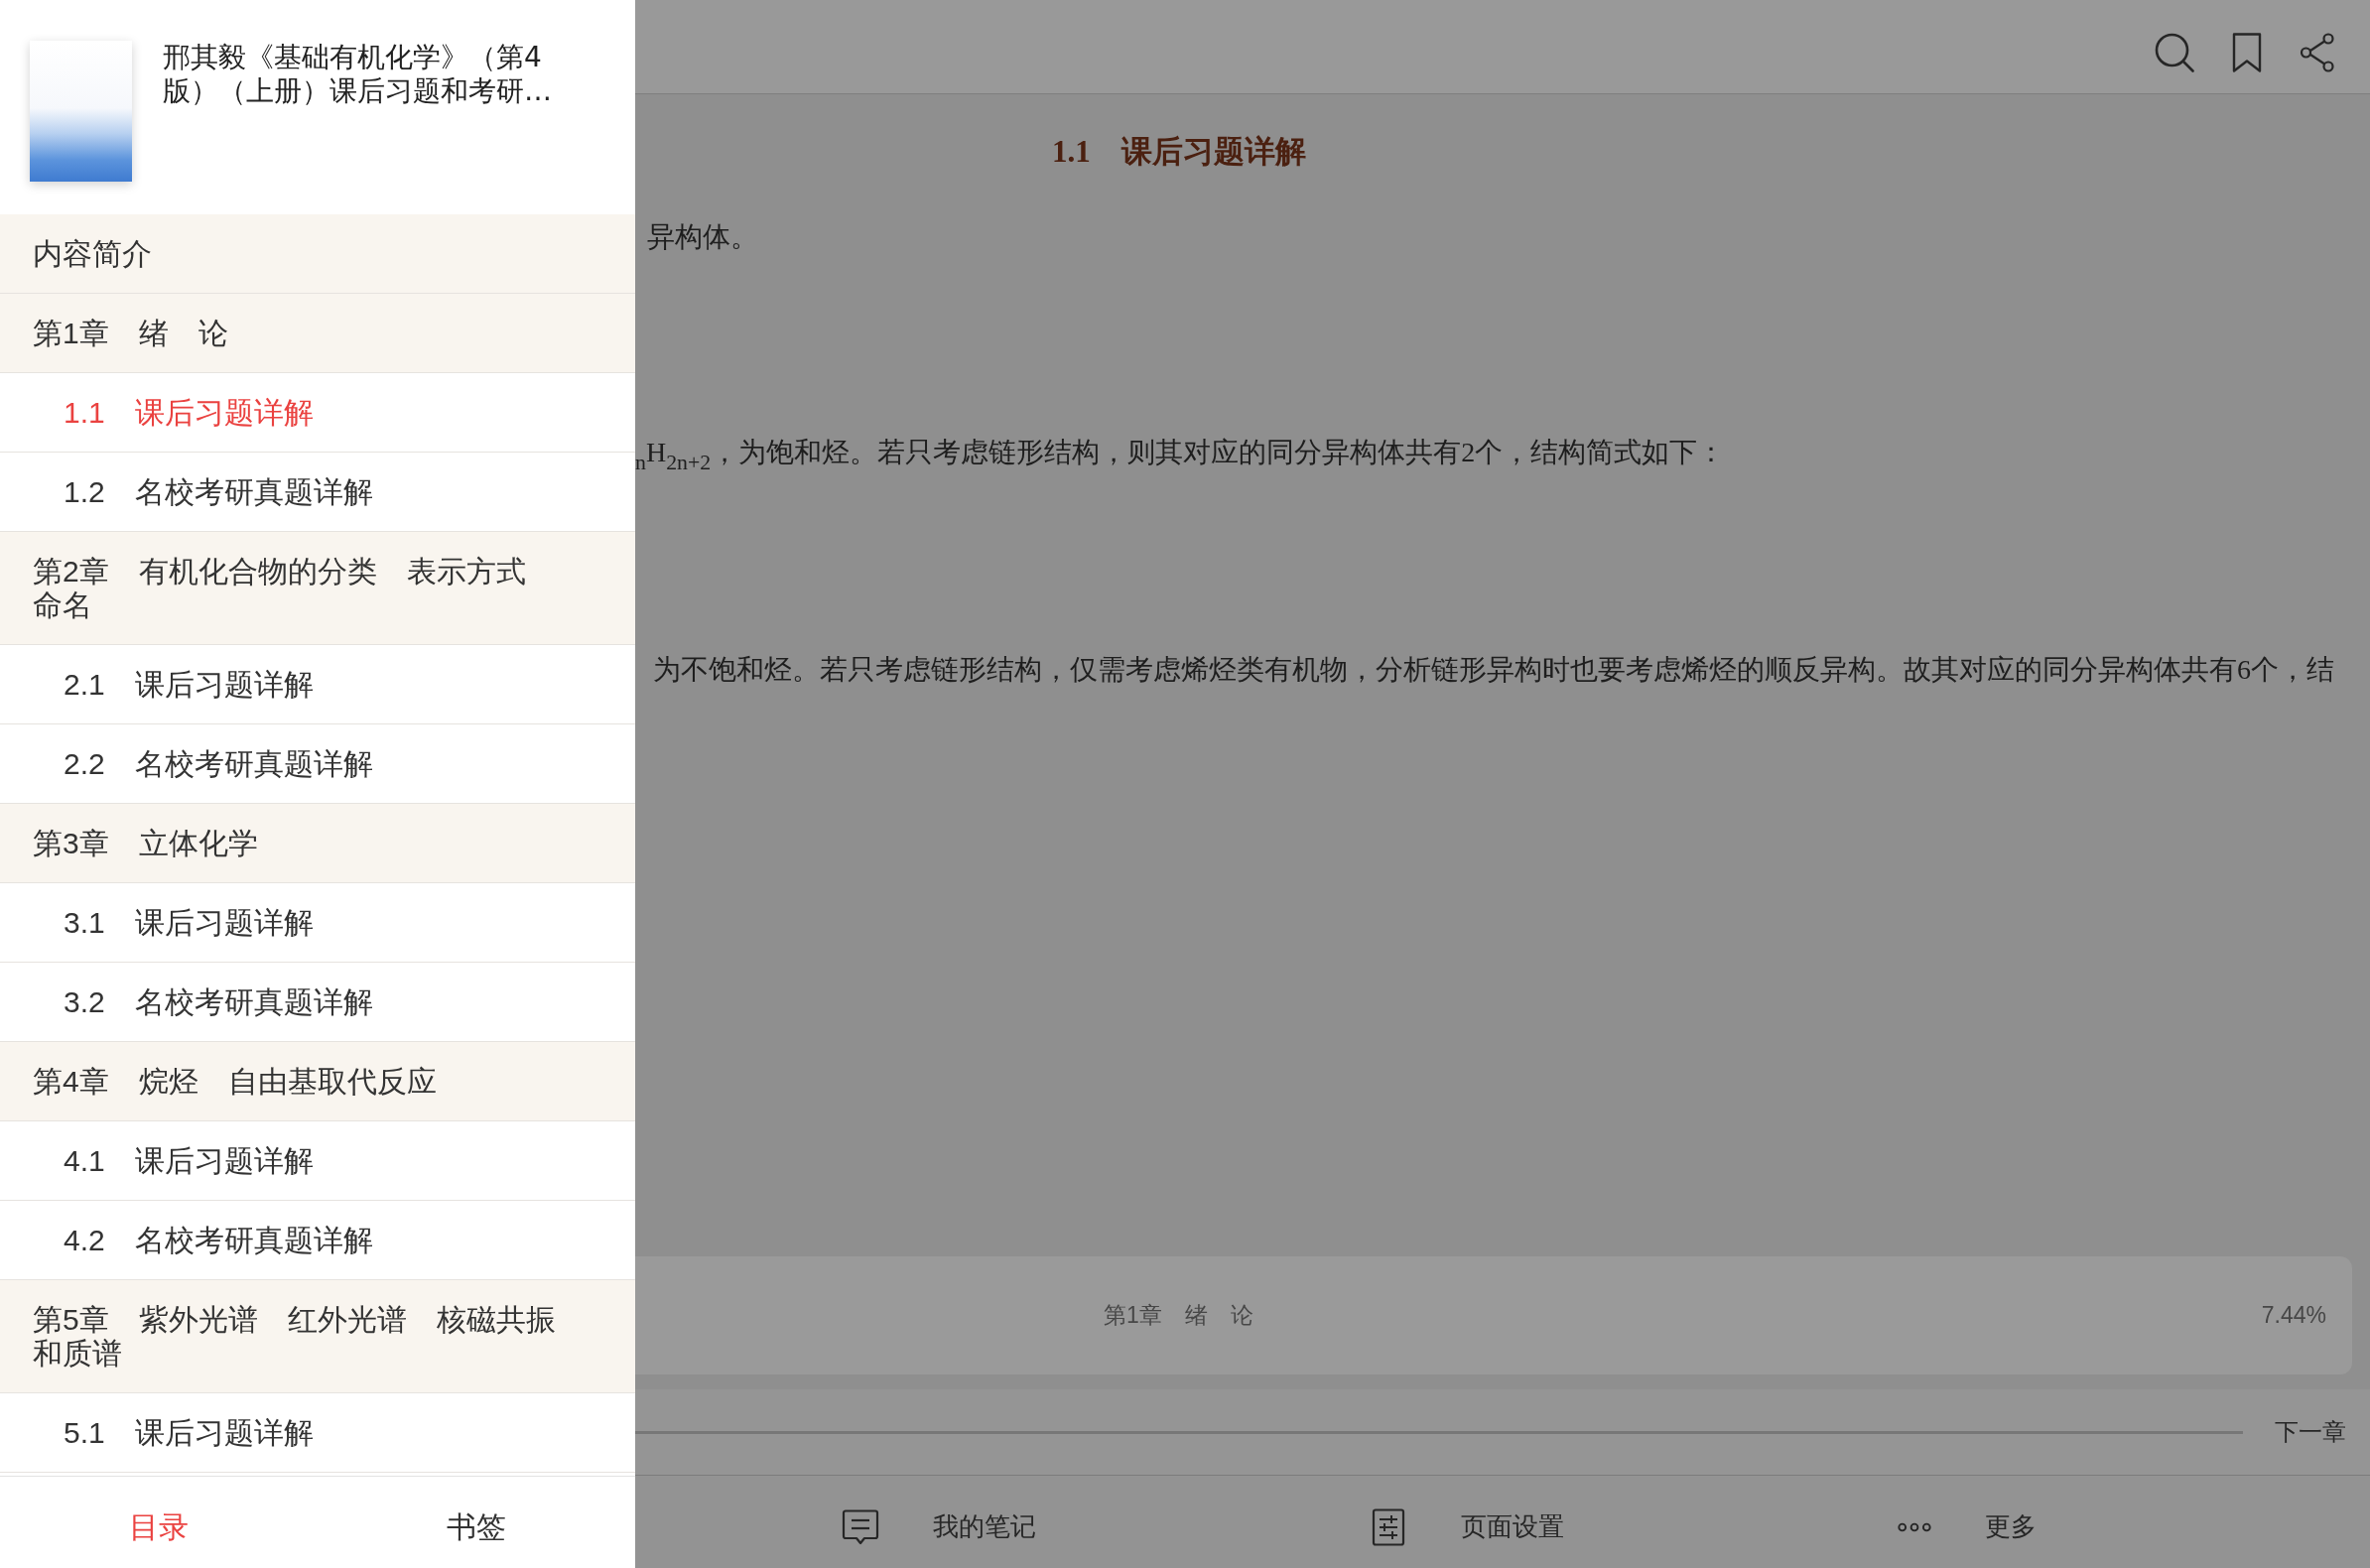  I want to click on toc-chapter-item: 第5章 紫外光谱 红外光谱 核磁共振和质谱, so click(317, 1336).